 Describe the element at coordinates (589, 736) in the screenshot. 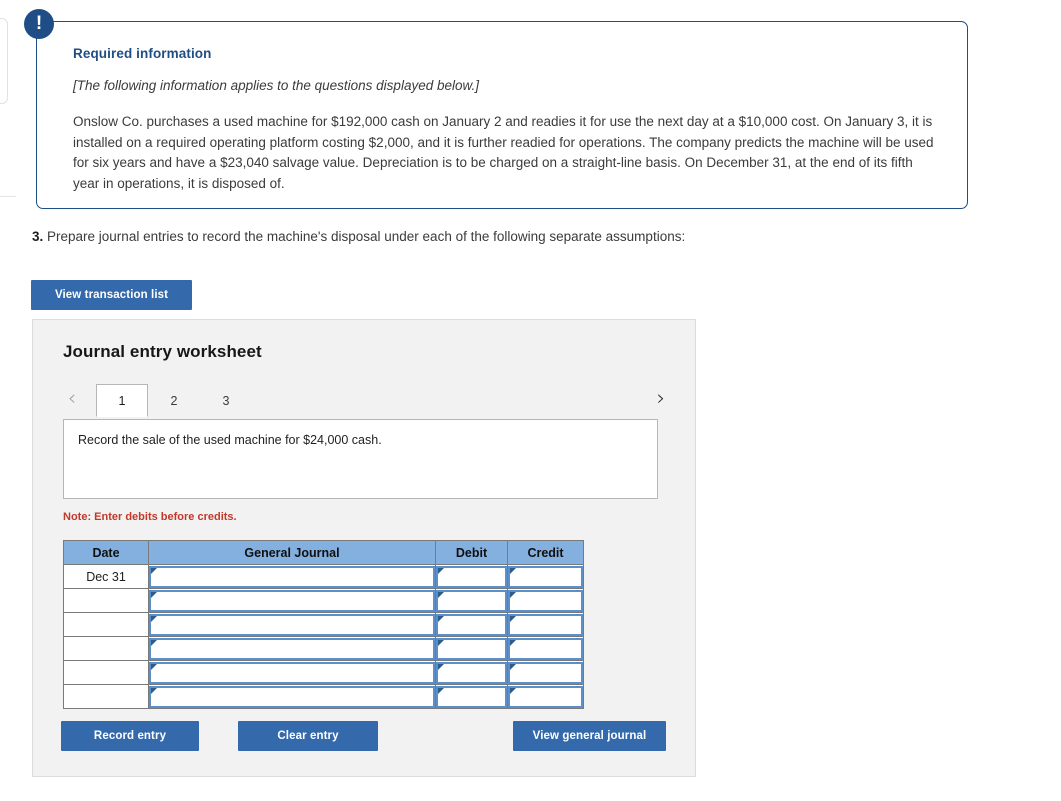

I see `view-general-journal-button: View general journal` at that location.